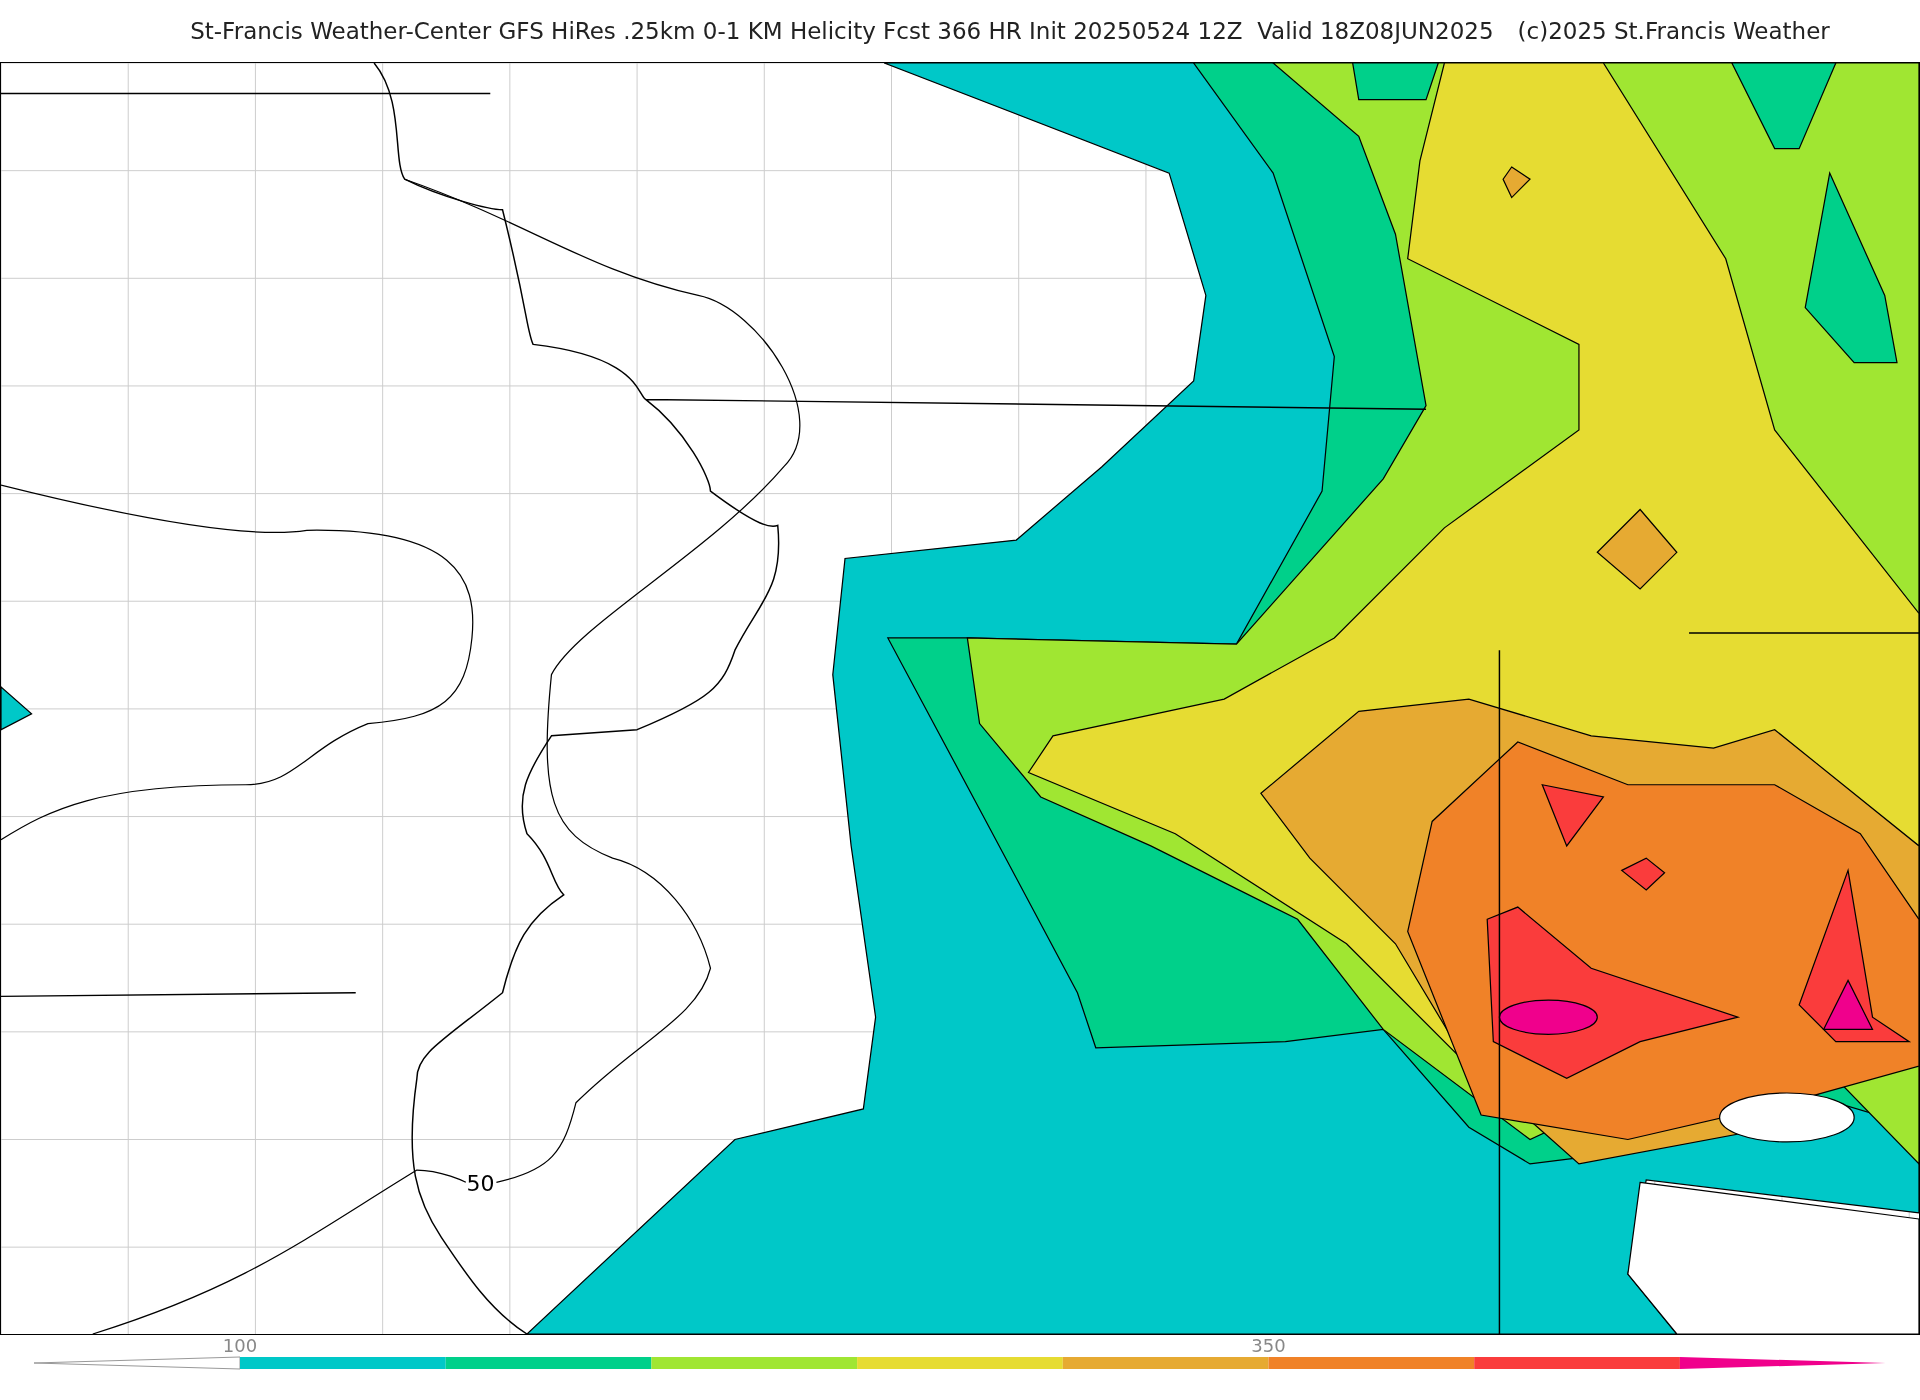 This screenshot has height=1400, width=1920. I want to click on colorbar-tick-label: 100, so click(240, 1345).